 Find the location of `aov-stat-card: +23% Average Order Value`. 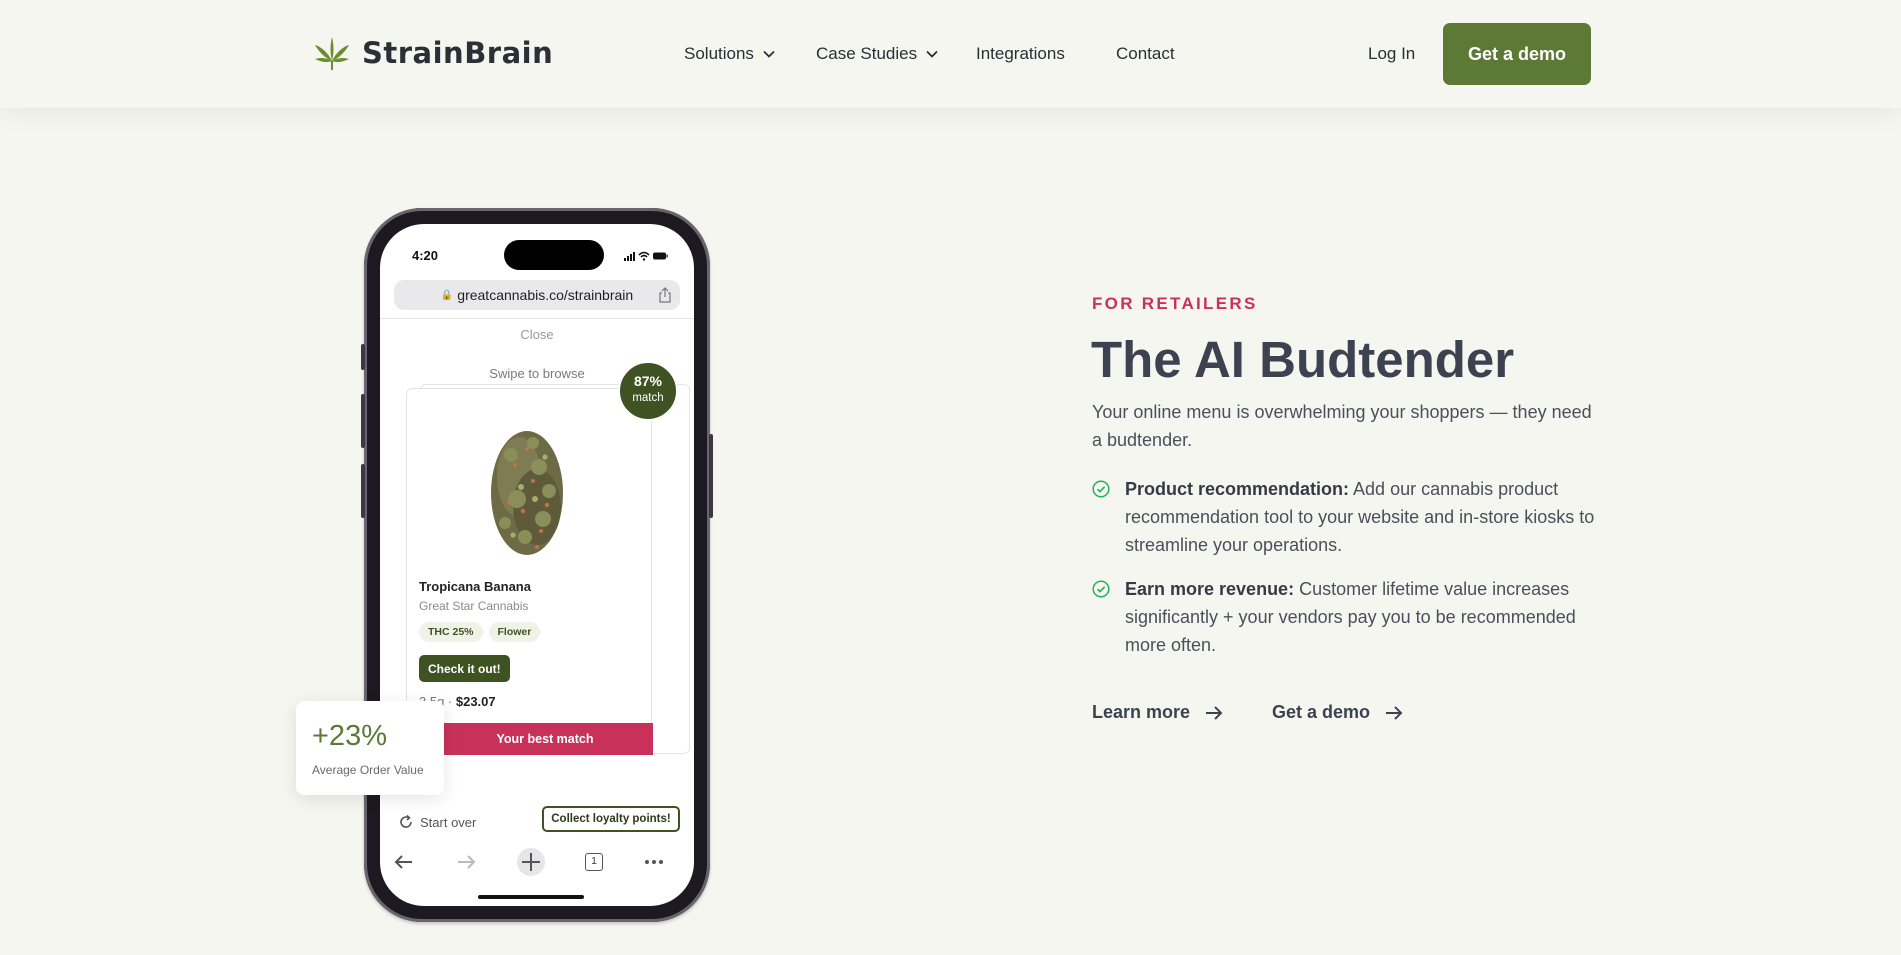

aov-stat-card: +23% Average Order Value is located at coordinates (370, 748).